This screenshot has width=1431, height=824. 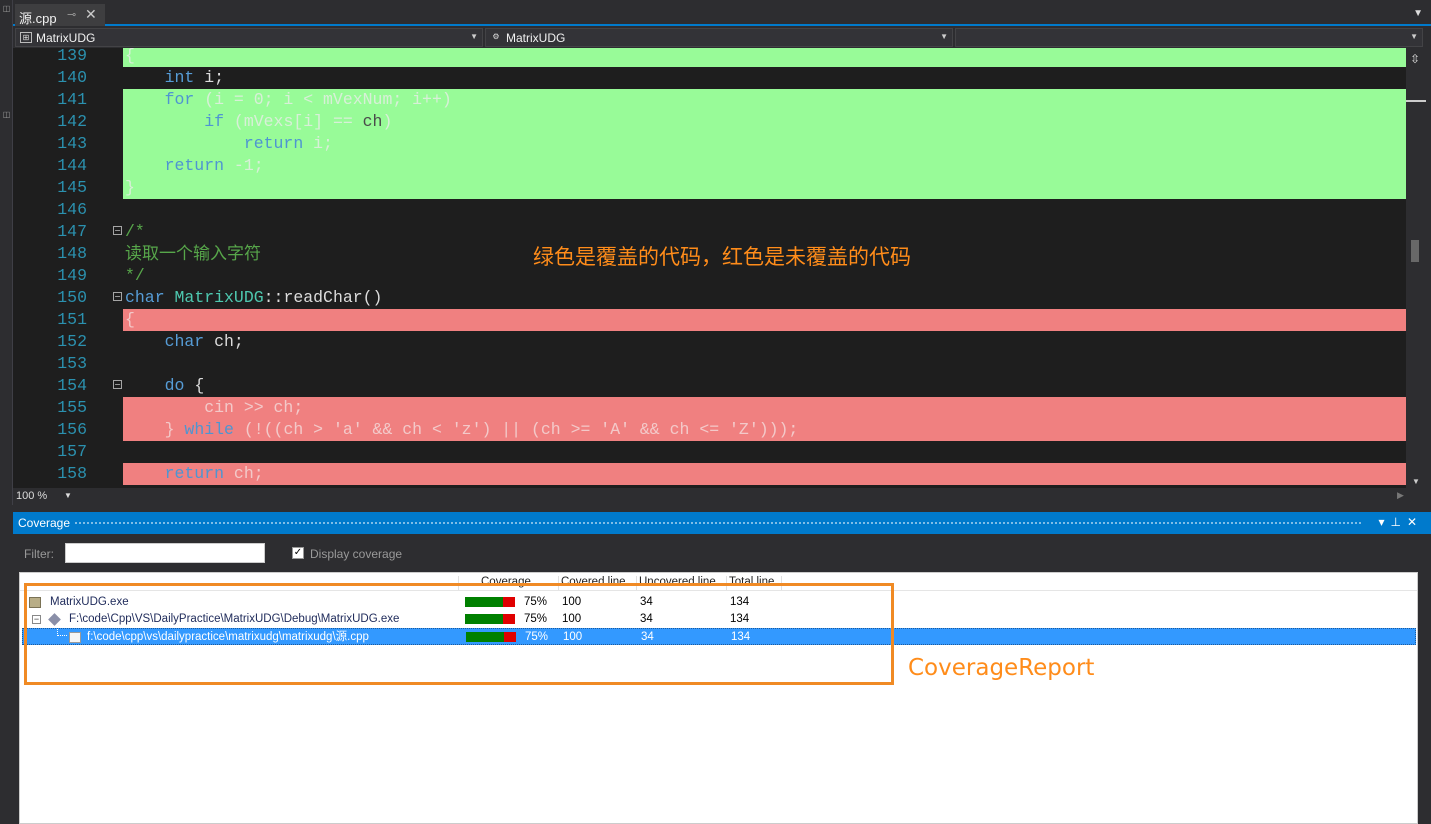 I want to click on code-line: 155 cin >> ch;, so click(x=709, y=408).